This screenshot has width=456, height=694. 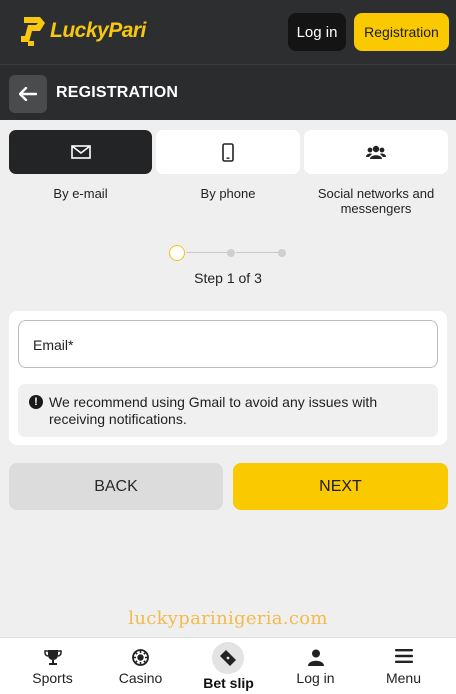 I want to click on envelope-icon, so click(x=80, y=152).